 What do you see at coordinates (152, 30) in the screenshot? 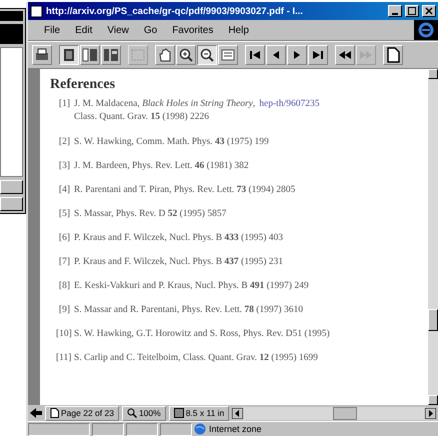
I see `menu-item: Go` at bounding box center [152, 30].